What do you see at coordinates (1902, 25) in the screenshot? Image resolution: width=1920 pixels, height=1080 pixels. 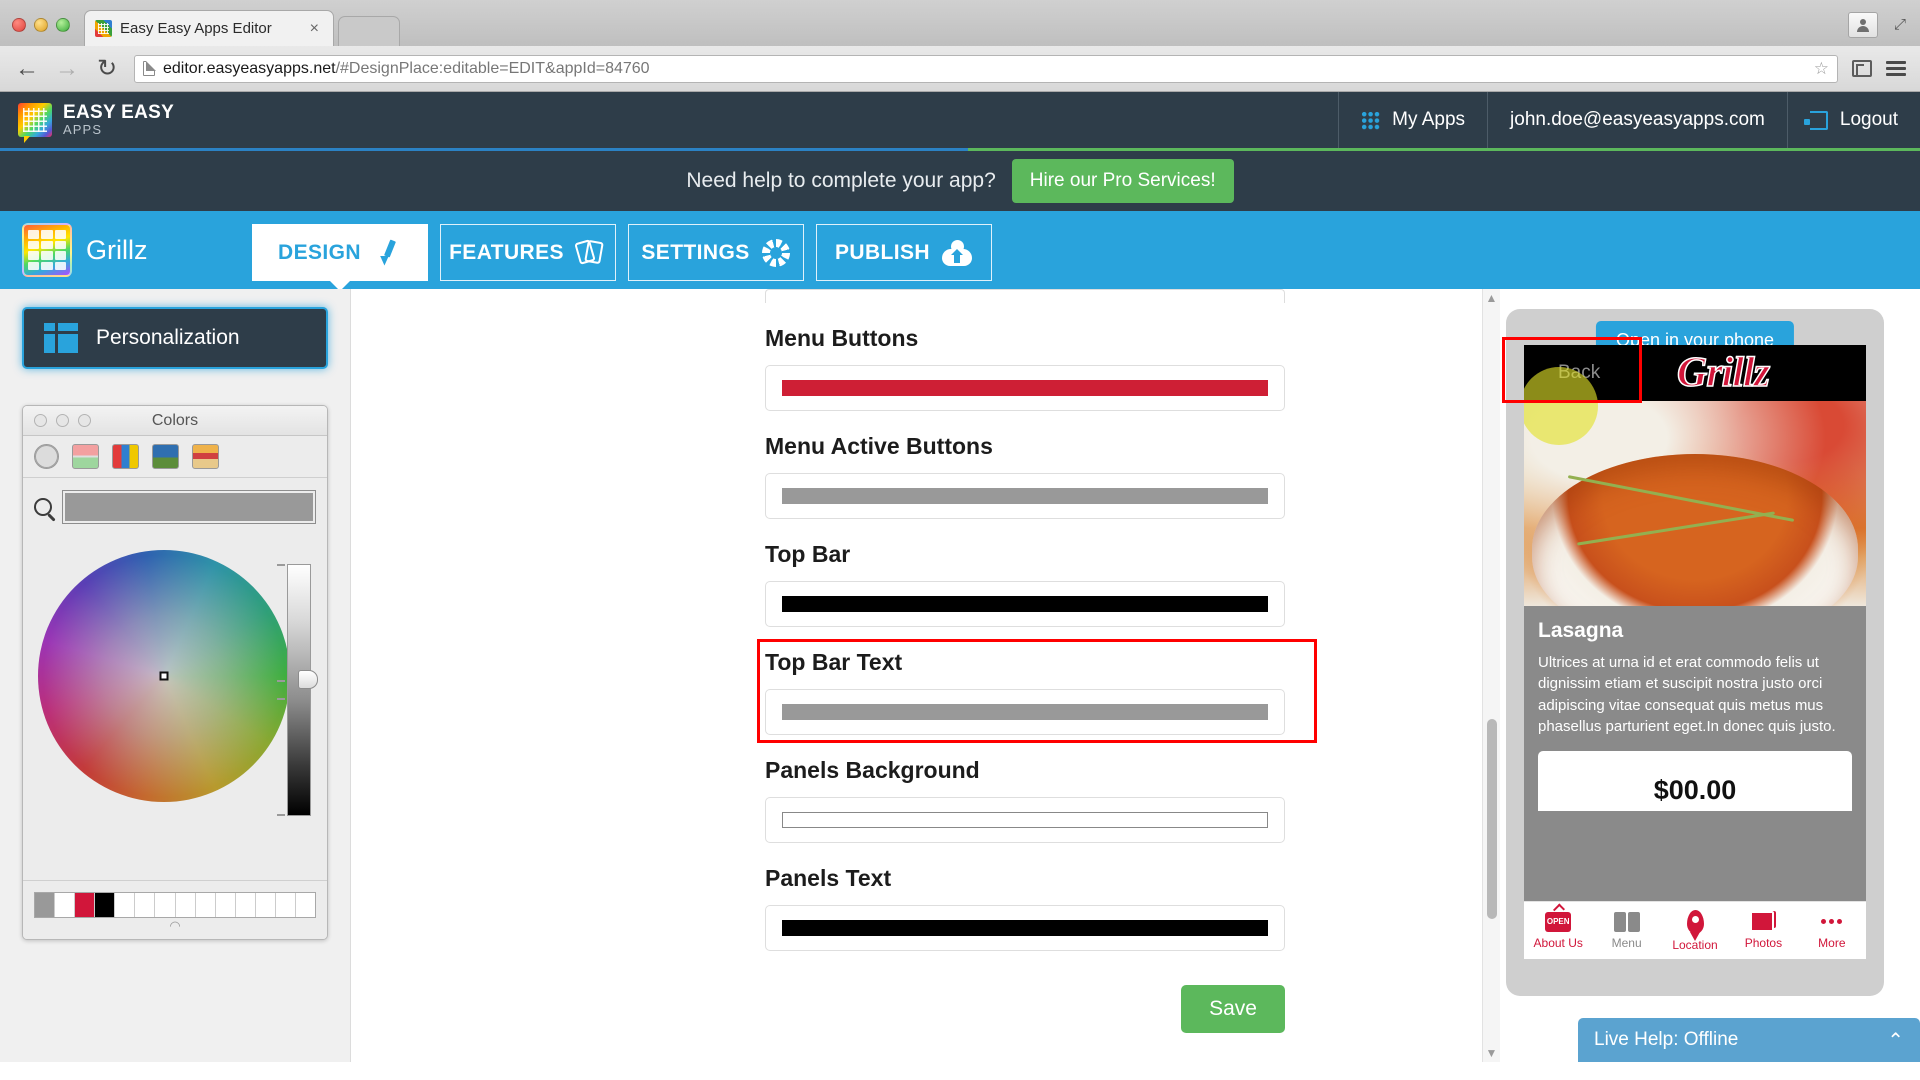 I see `fullscreen-icon: ⤢` at bounding box center [1902, 25].